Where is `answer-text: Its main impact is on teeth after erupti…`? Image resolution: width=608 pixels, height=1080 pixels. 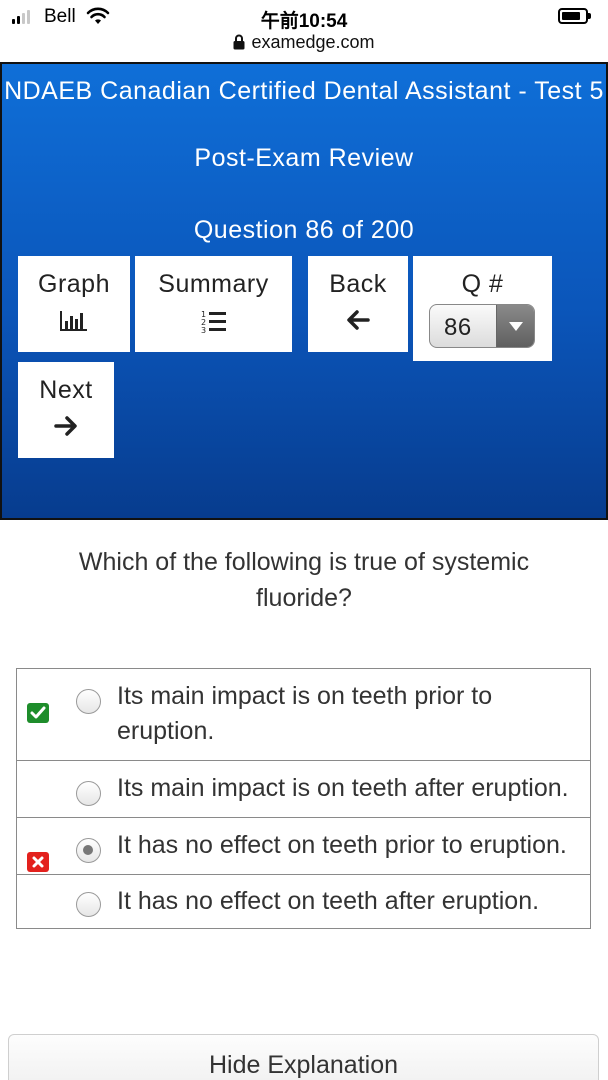
answer-text: Its main impact is on teeth after erupti… is located at coordinates (343, 788).